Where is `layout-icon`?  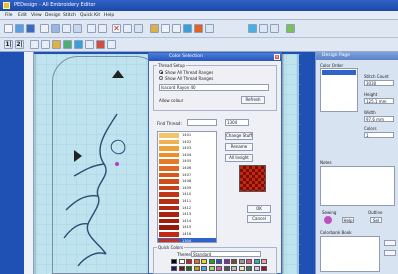
layout-icon is located at coordinates (252, 28).